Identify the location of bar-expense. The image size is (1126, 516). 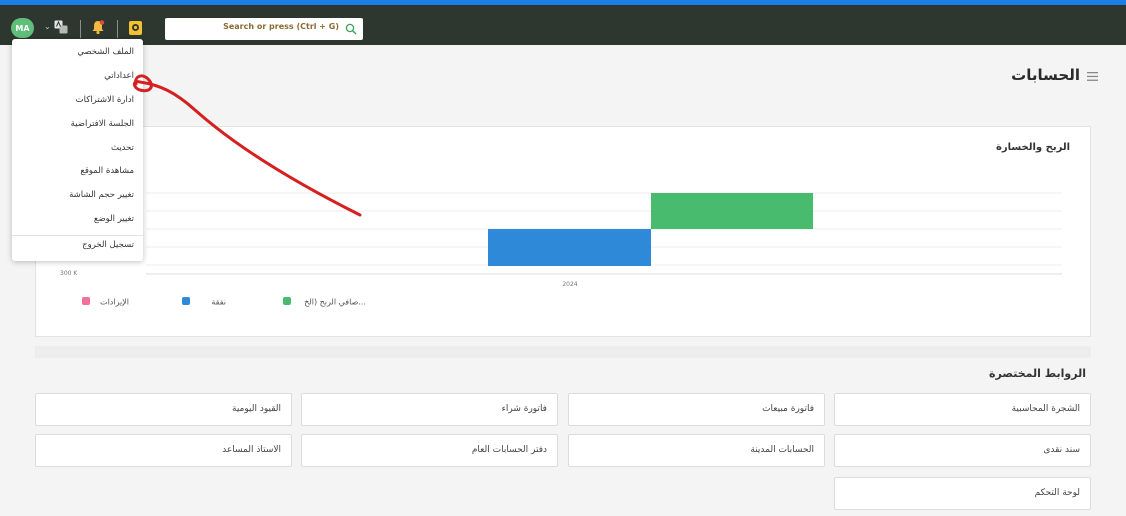
(569, 247).